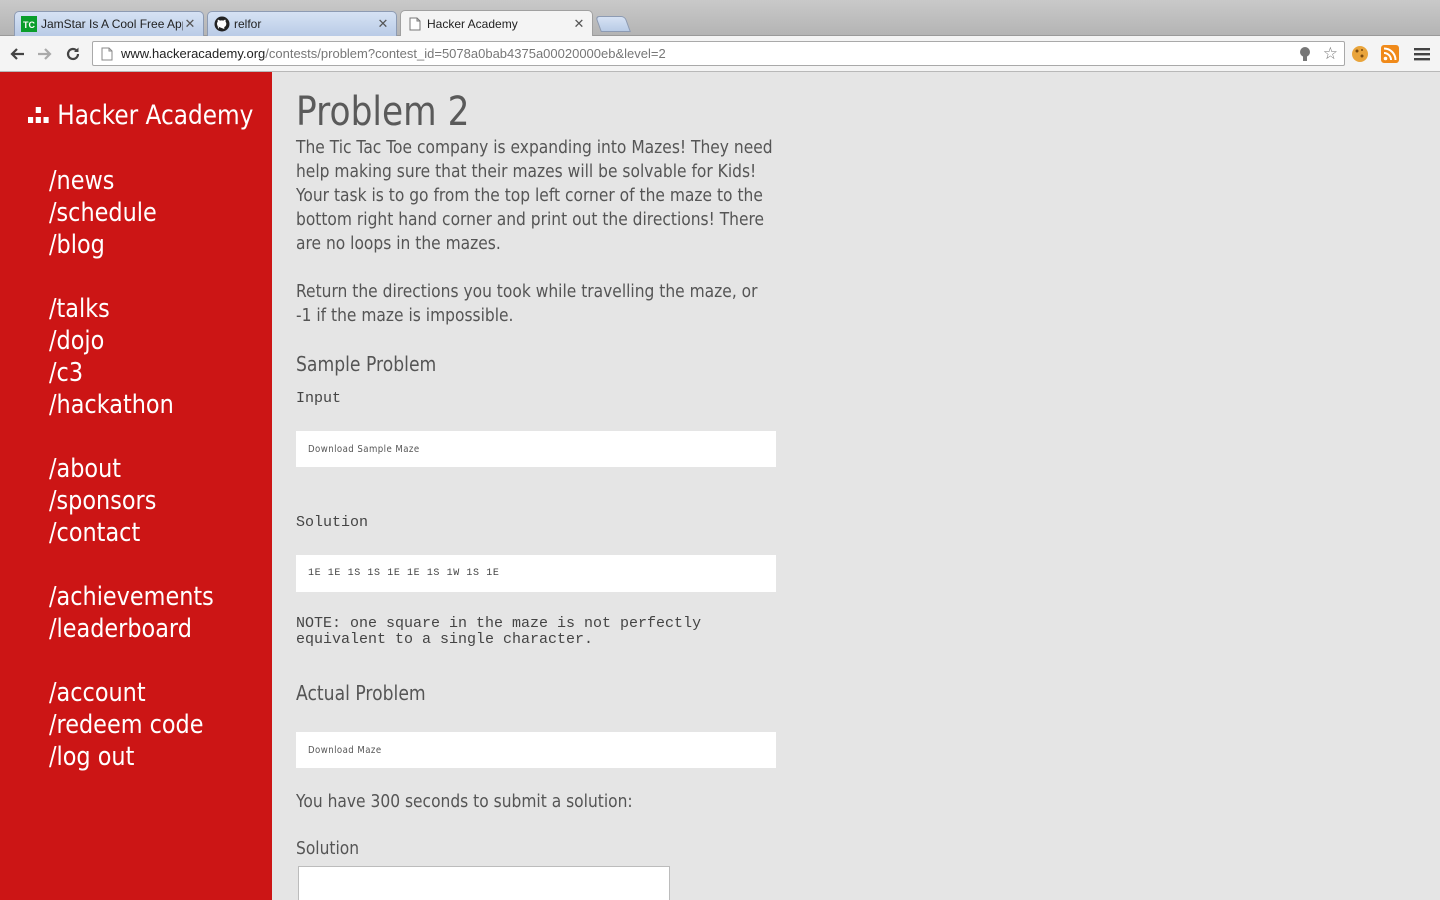 Image resolution: width=1440 pixels, height=900 pixels. I want to click on actual-download-box: Download Maze, so click(536, 750).